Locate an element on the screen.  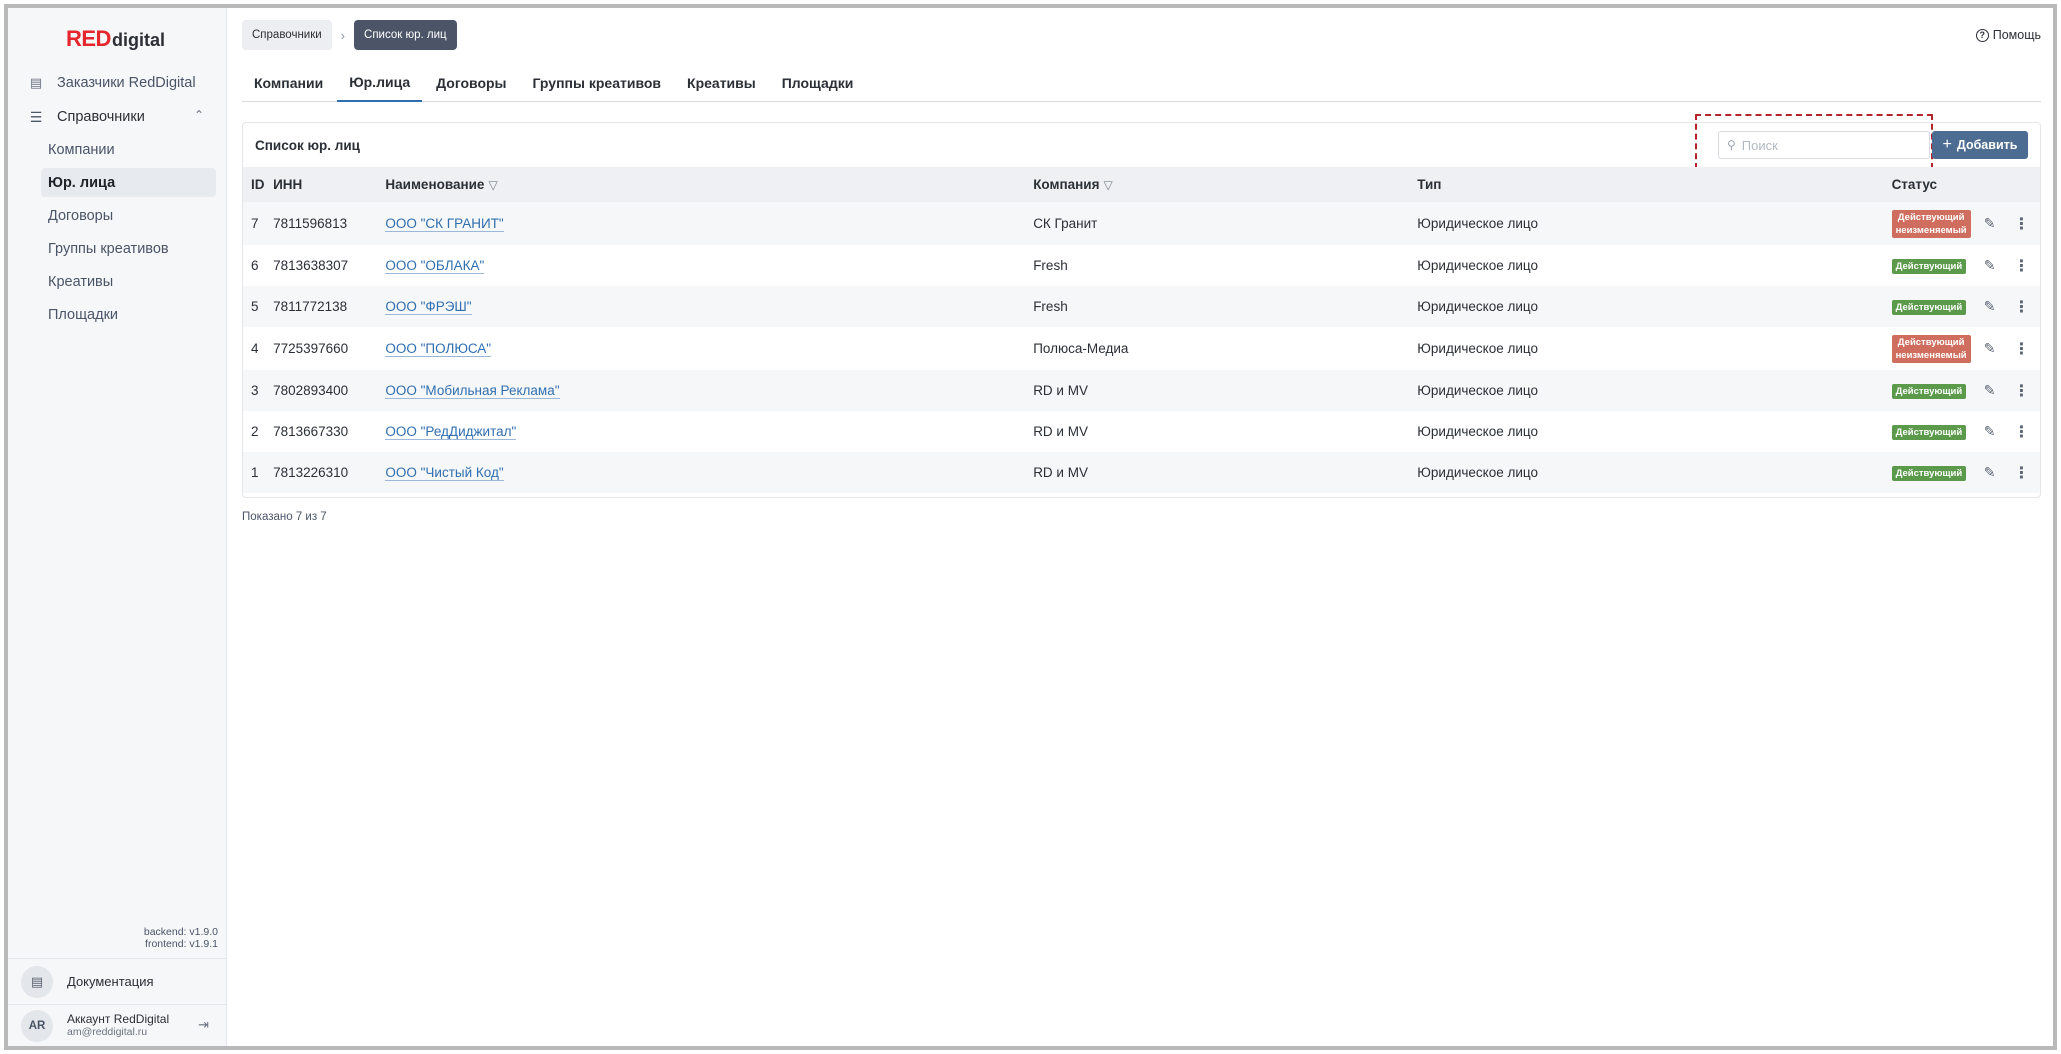
sidebar-item-legal-entities: Юр. лица is located at coordinates (128, 182).